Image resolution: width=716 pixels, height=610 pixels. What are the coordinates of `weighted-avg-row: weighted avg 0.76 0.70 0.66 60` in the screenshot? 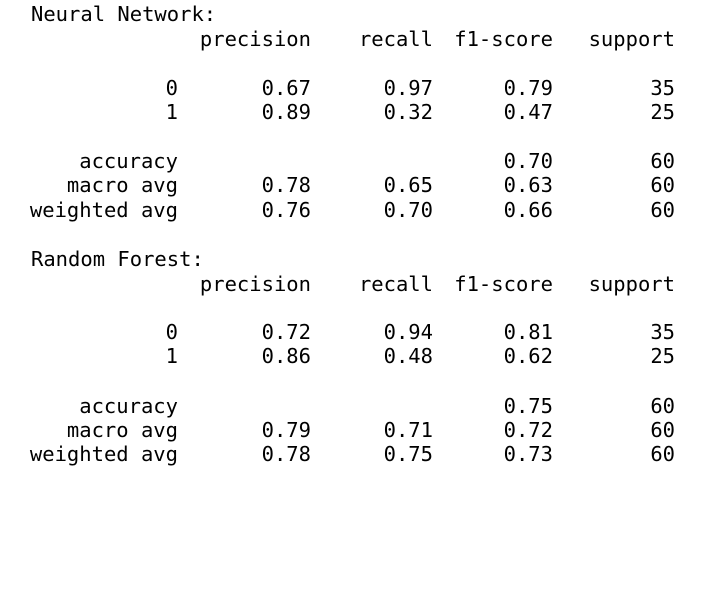 It's located at (358, 210).